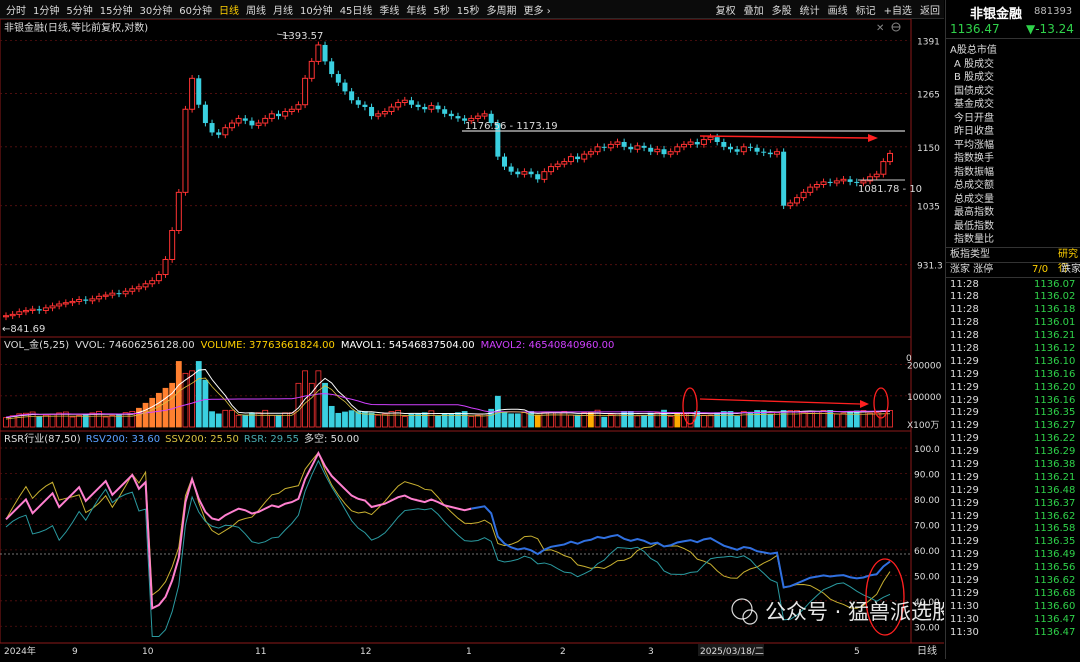 The height and width of the screenshot is (662, 1080). What do you see at coordinates (502, 9) in the screenshot?
I see `period-tab-15: 多周期` at bounding box center [502, 9].